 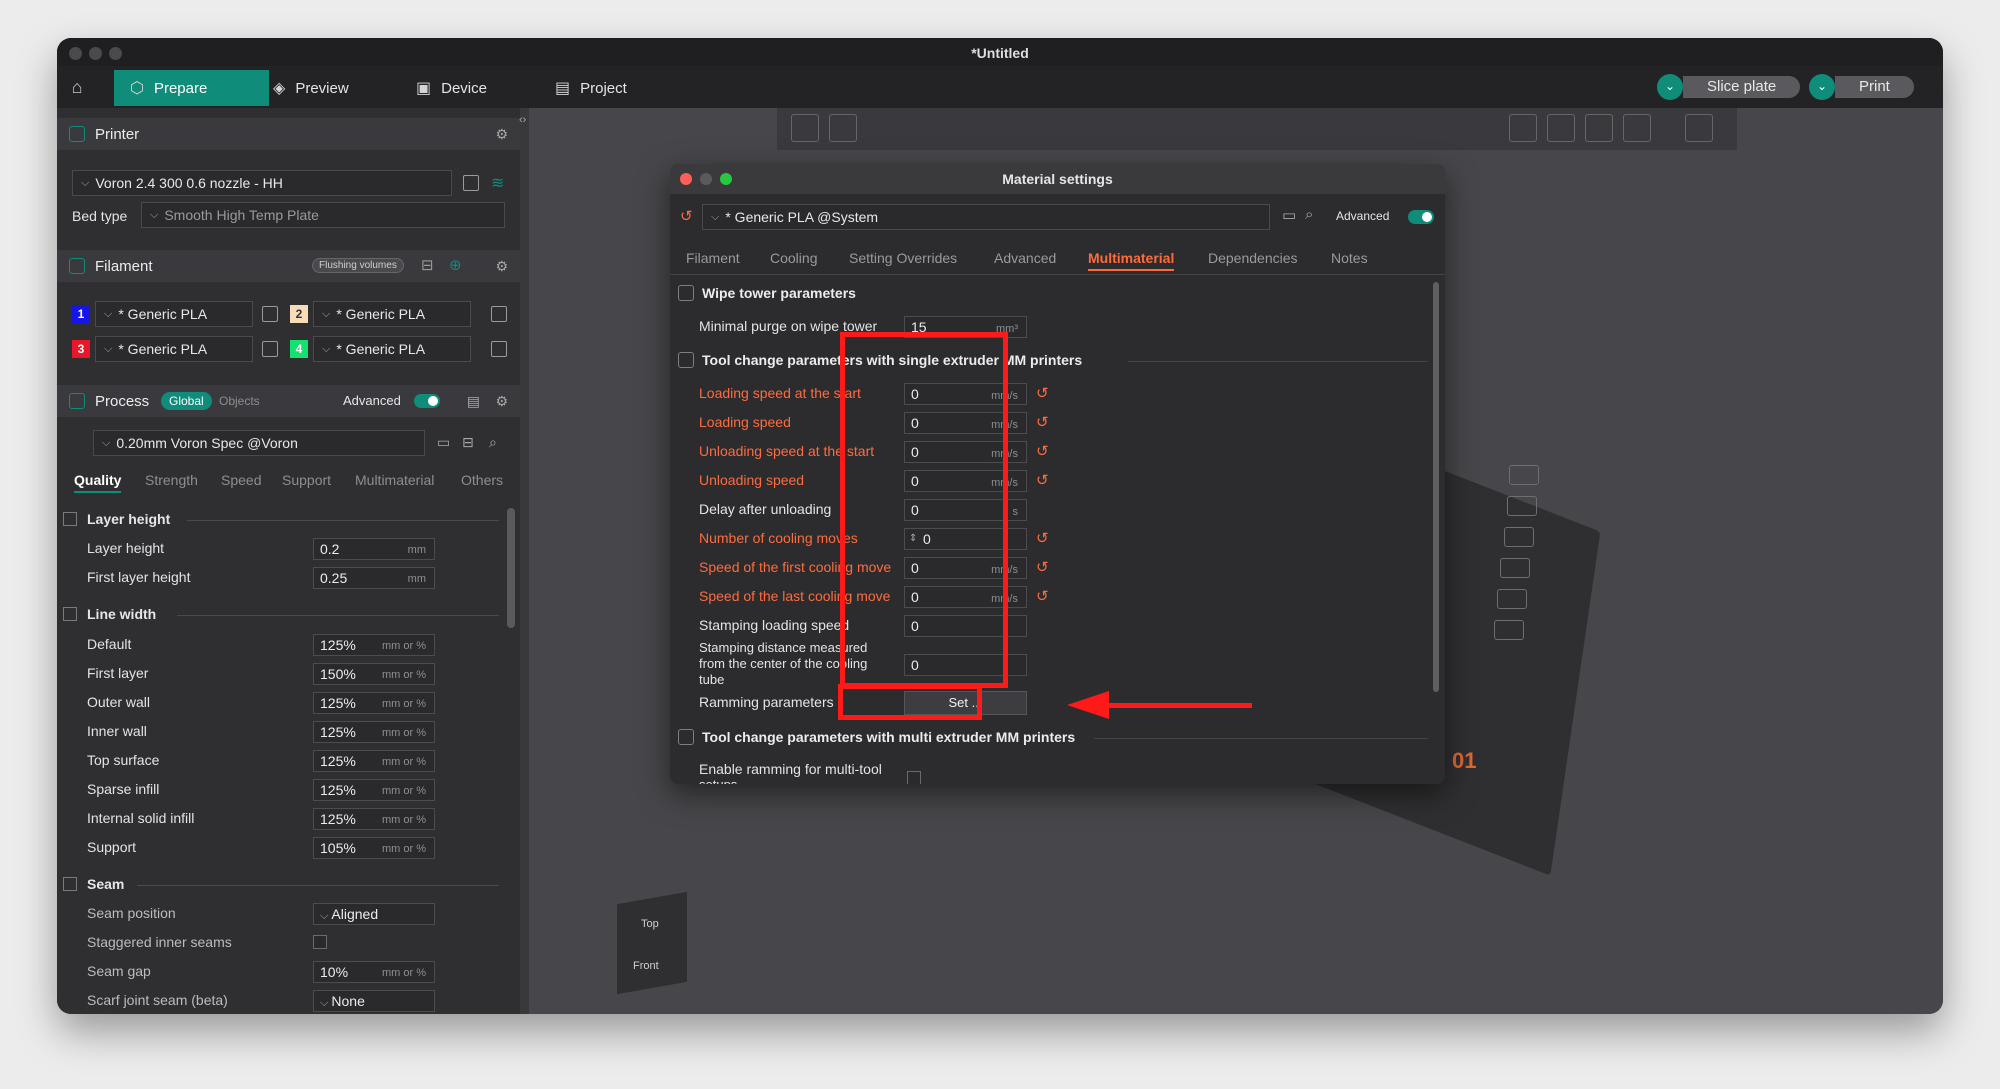 I want to click on tab-multimaterial-active: Multimaterial, so click(x=1131, y=260).